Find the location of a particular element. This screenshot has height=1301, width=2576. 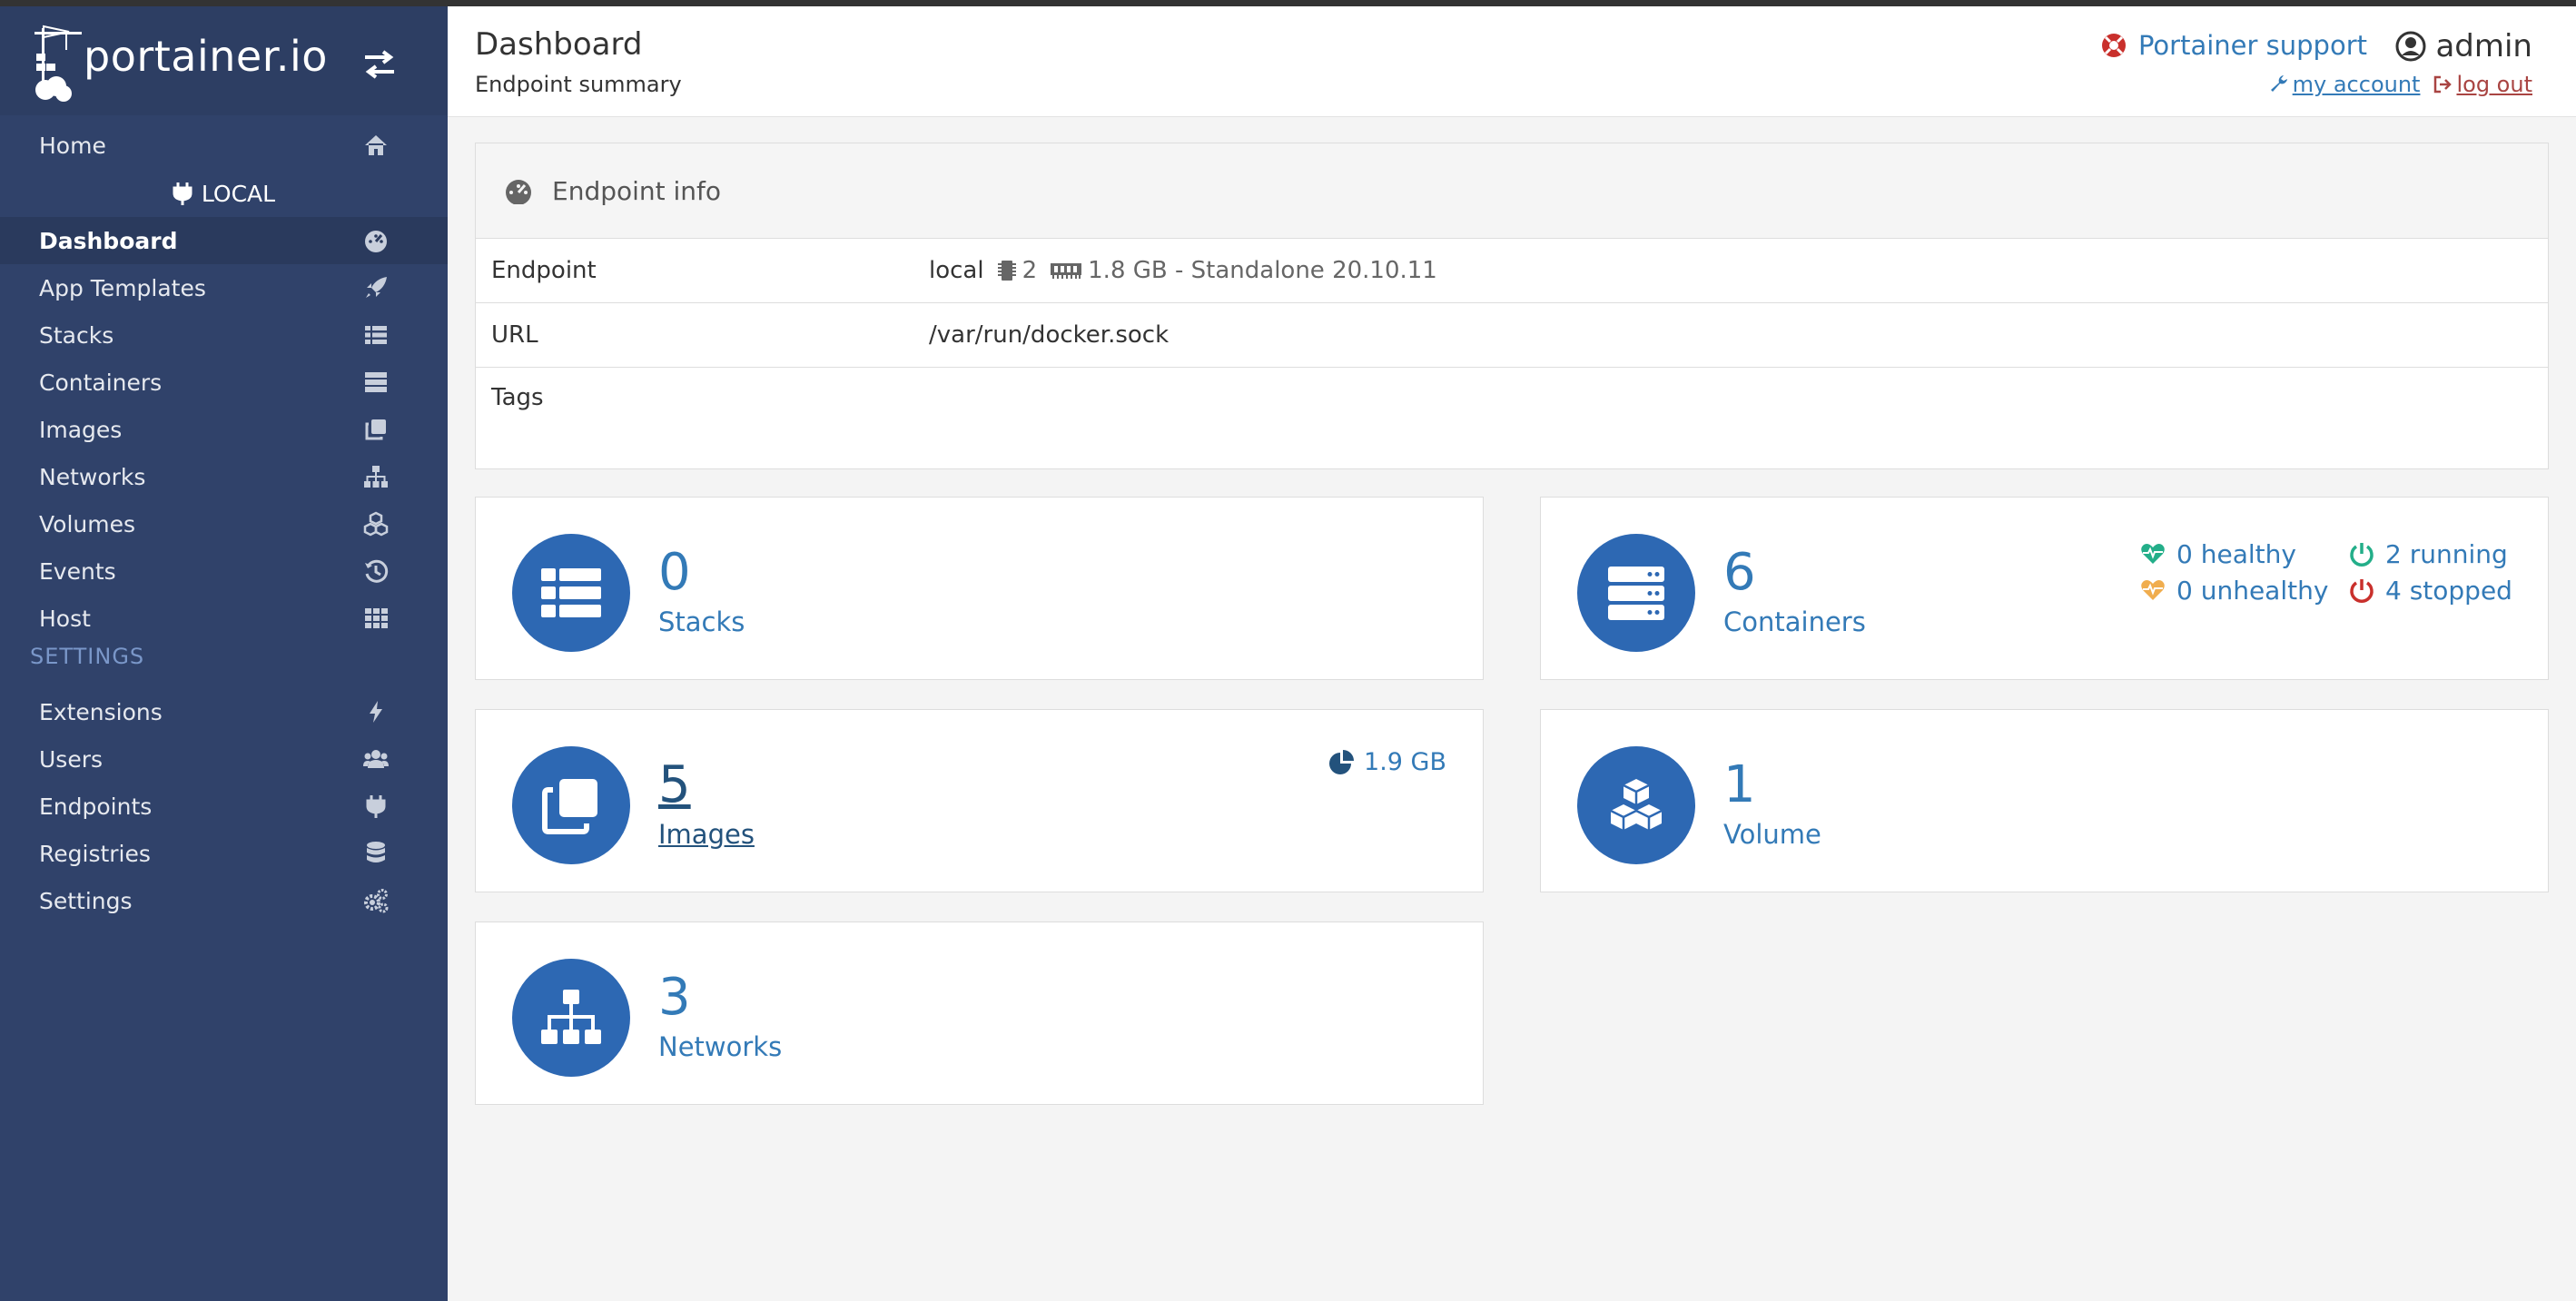

running-count: 2 running is located at coordinates (2430, 554).